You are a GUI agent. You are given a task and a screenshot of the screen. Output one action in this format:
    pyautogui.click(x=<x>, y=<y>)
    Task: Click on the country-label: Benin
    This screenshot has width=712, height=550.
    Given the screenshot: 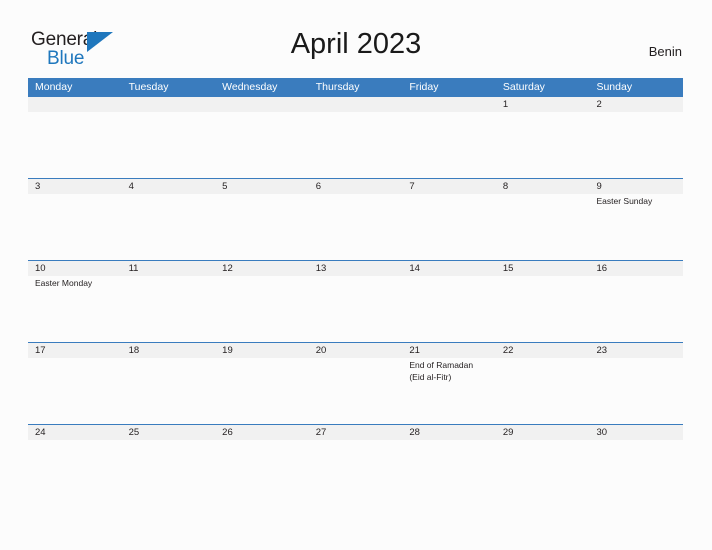 What is the action you would take?
    pyautogui.click(x=665, y=51)
    